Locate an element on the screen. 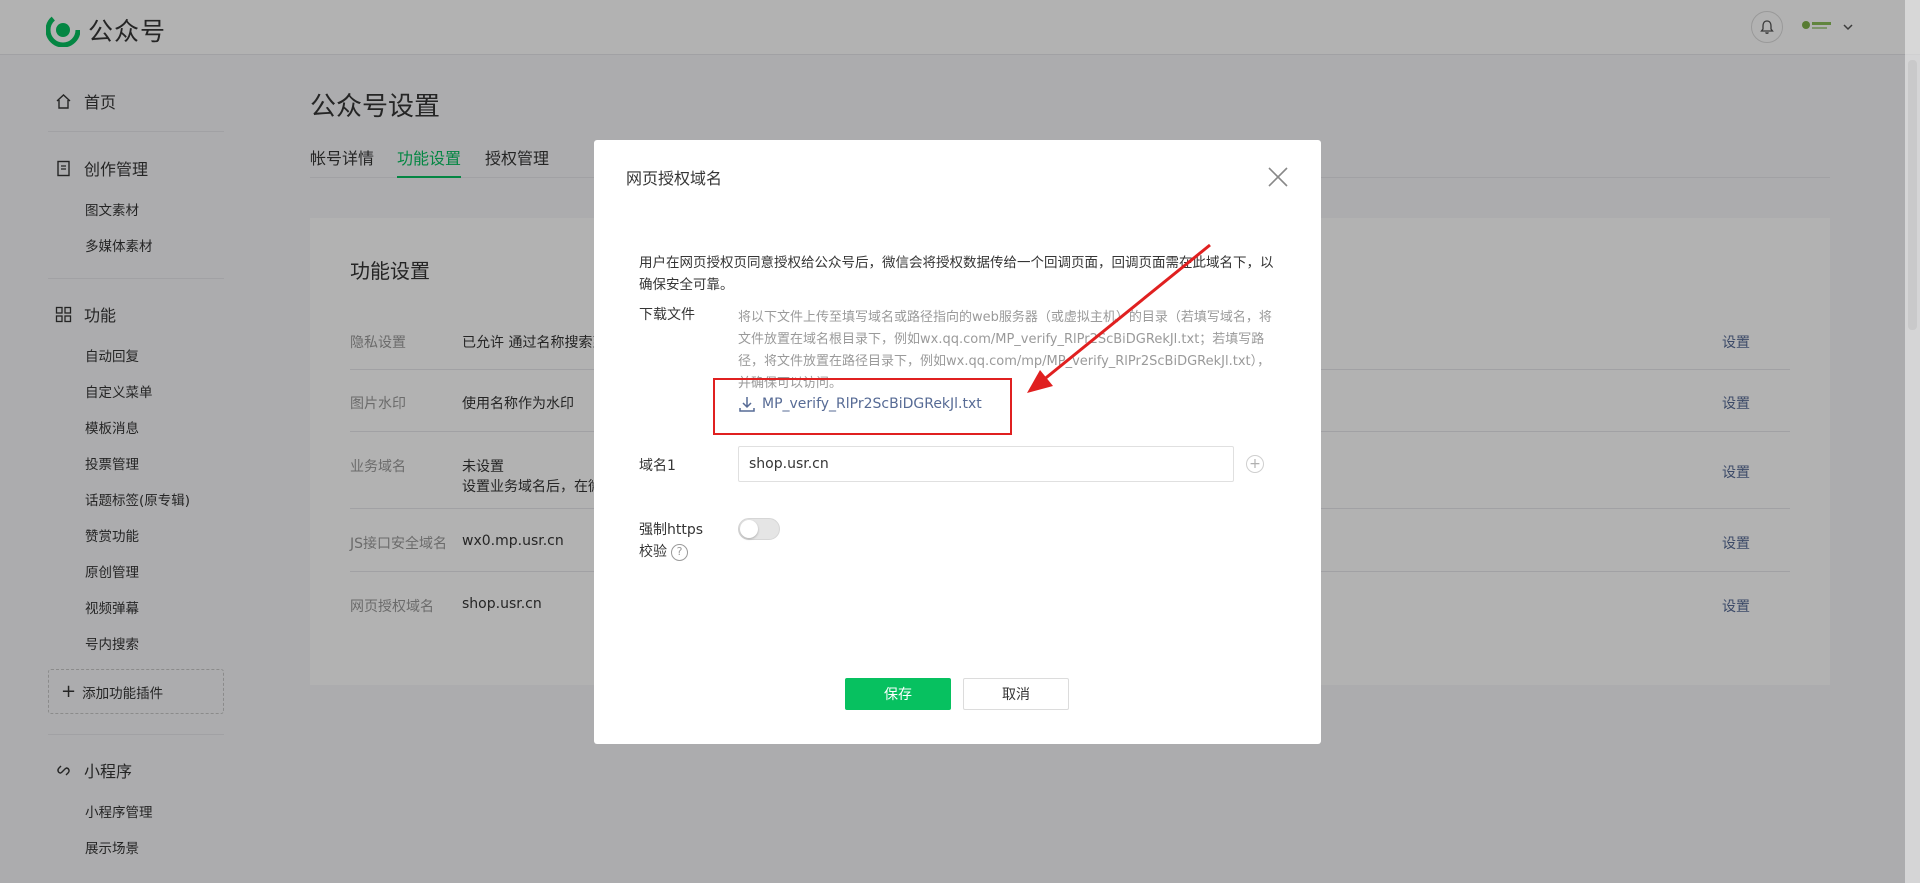 The width and height of the screenshot is (1920, 883). download-file-label: 下载文件 is located at coordinates (667, 315).